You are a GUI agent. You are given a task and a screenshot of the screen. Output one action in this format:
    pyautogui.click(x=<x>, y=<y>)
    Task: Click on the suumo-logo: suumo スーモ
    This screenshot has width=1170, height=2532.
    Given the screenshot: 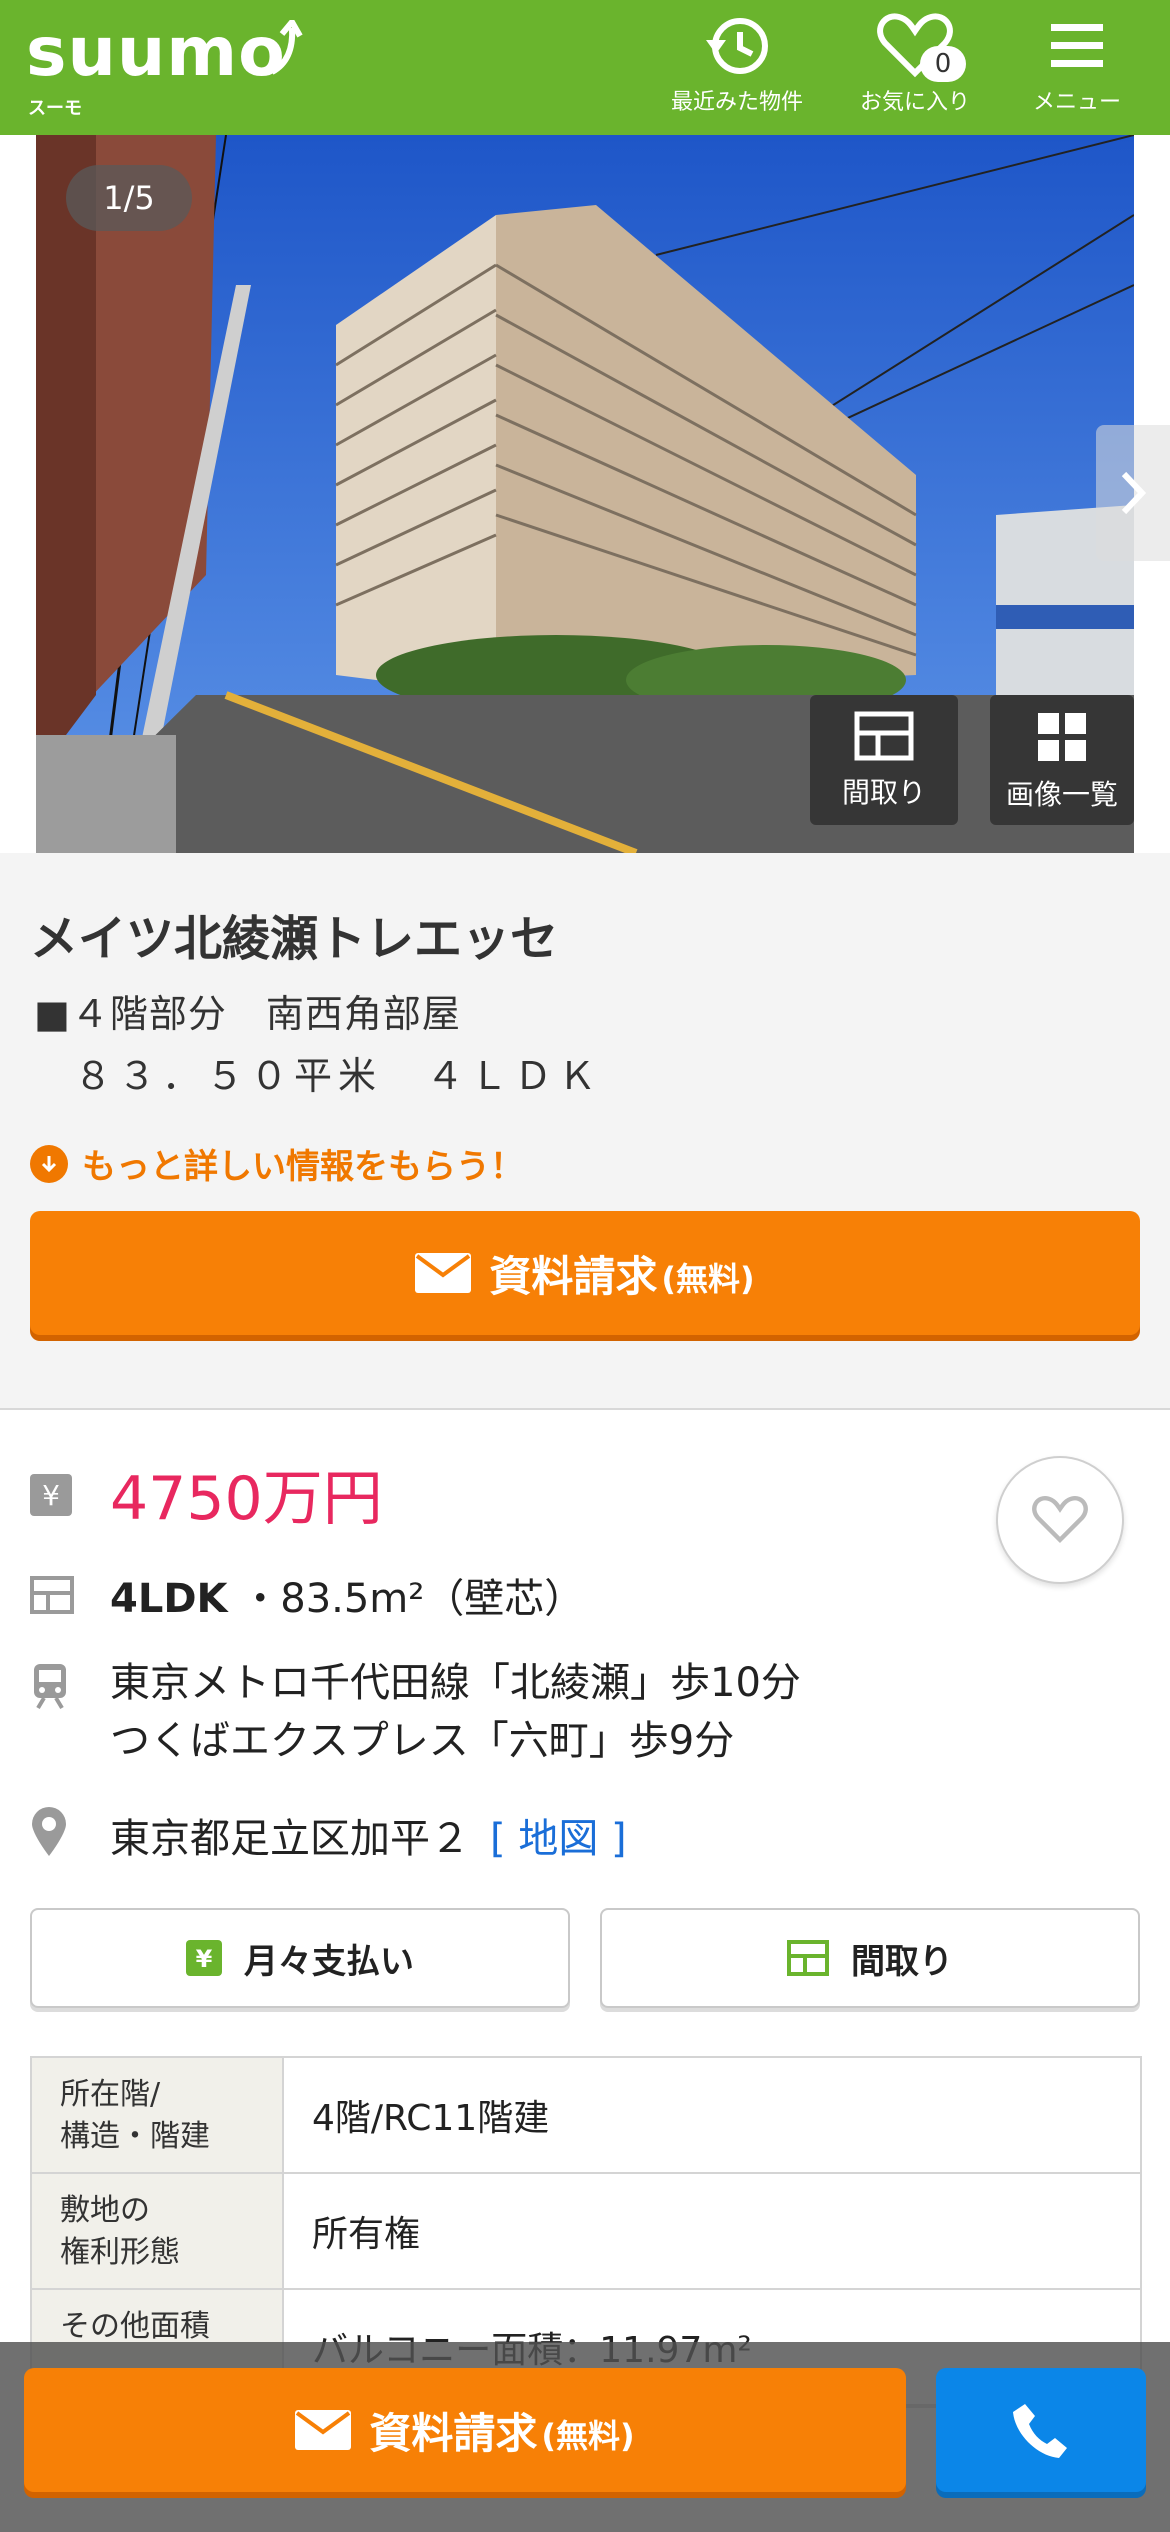 What is the action you would take?
    pyautogui.click(x=166, y=66)
    